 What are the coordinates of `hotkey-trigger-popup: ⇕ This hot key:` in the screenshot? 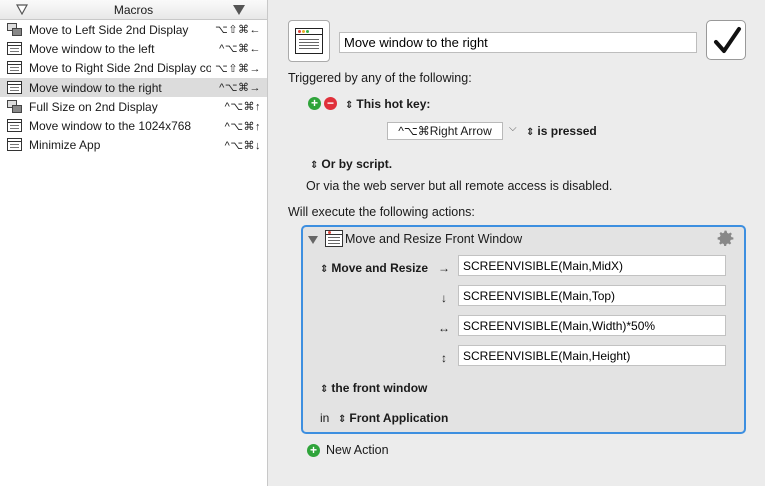 It's located at (387, 104).